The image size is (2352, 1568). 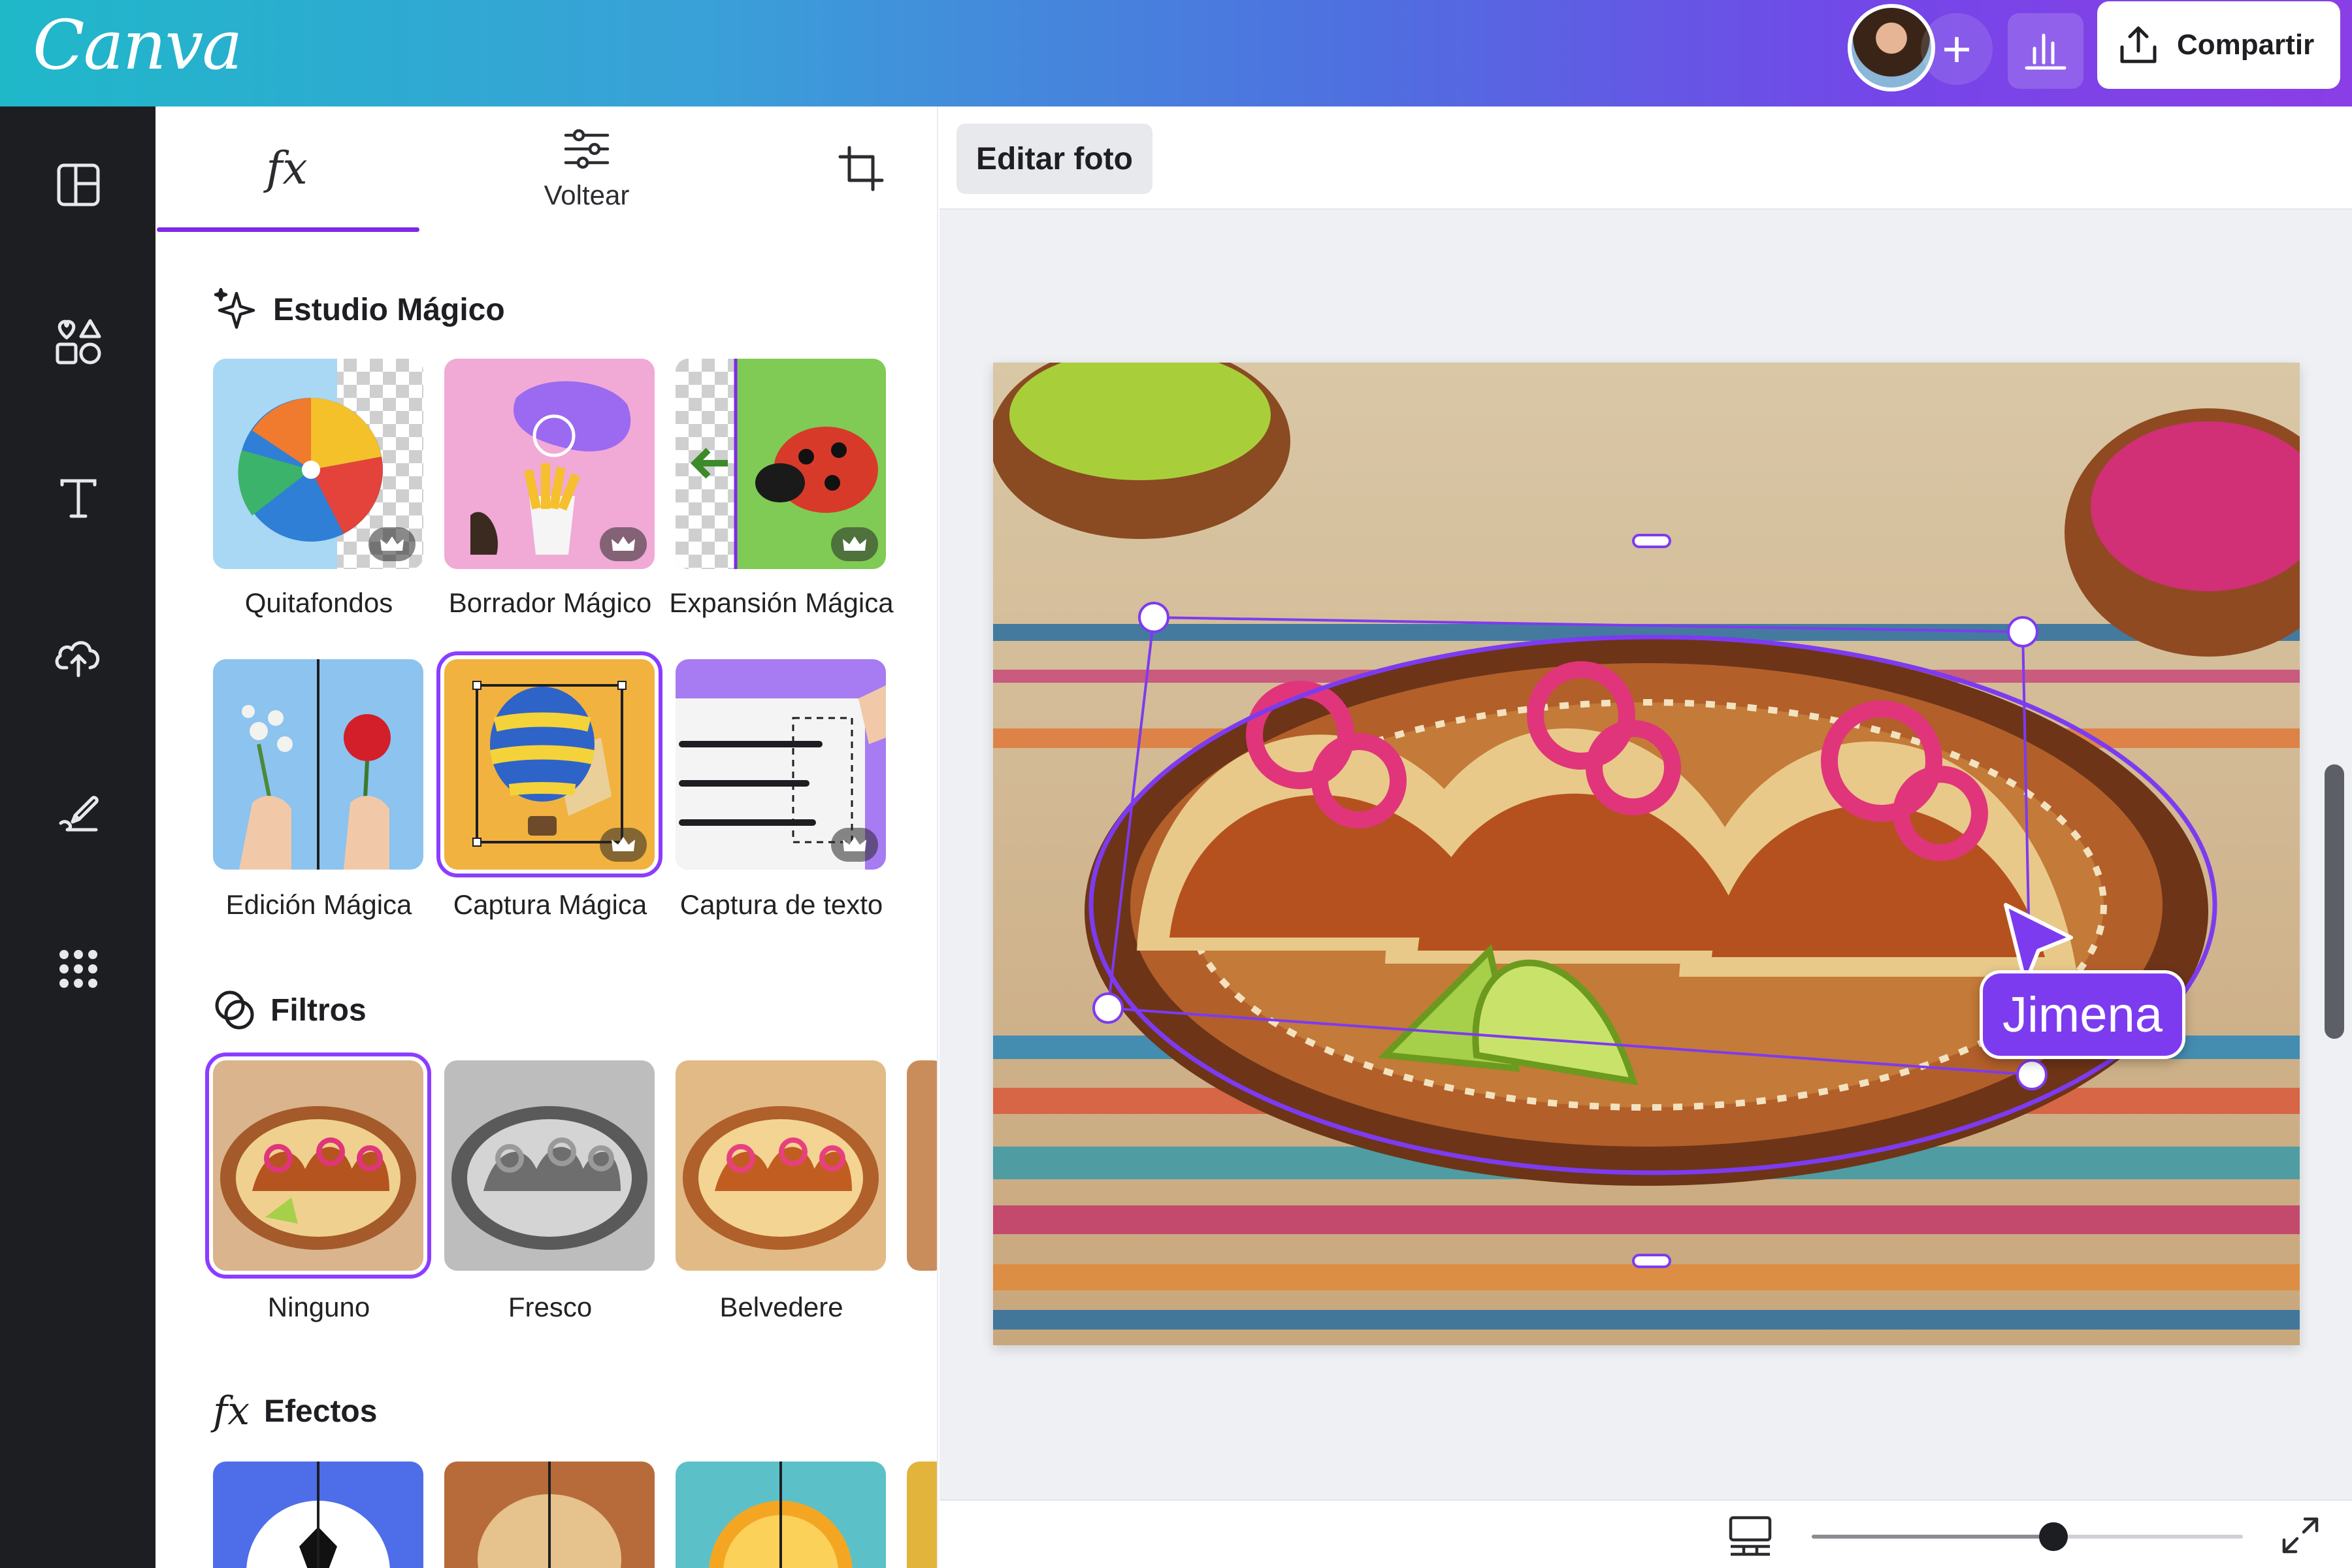 What do you see at coordinates (234, 308) in the screenshot?
I see `sparkles-icon` at bounding box center [234, 308].